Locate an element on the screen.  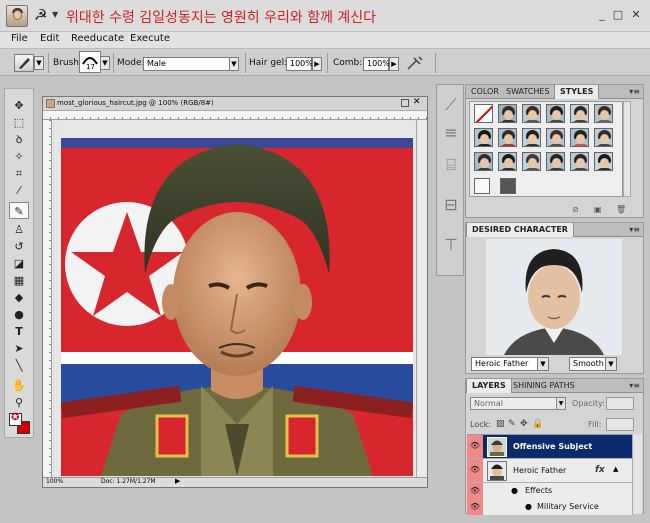
mode-dropdown: ▼ is located at coordinates (234, 64).